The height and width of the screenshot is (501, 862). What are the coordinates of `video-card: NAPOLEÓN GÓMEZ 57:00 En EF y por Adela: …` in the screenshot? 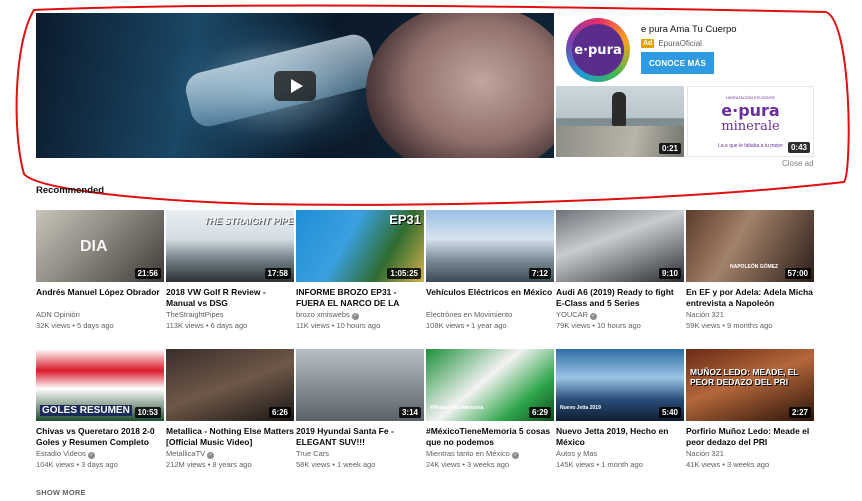 It's located at (750, 270).